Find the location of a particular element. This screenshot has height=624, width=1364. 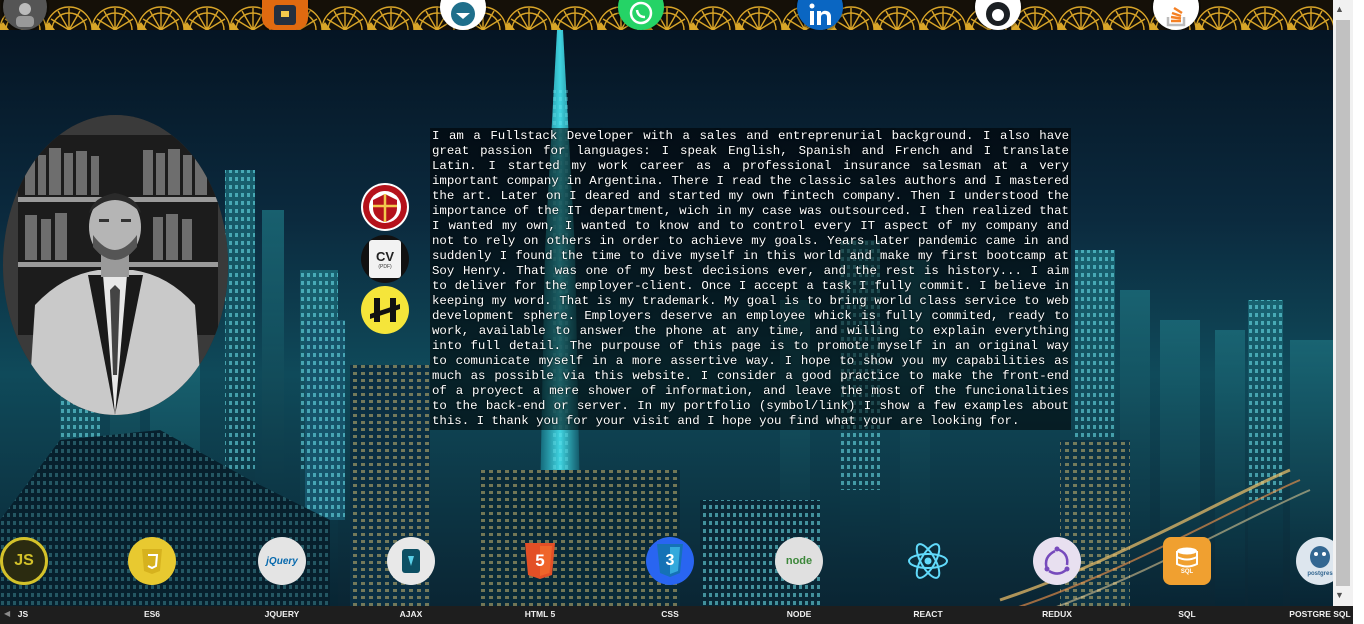

javascript-icon-text: JS is located at coordinates (24, 560).